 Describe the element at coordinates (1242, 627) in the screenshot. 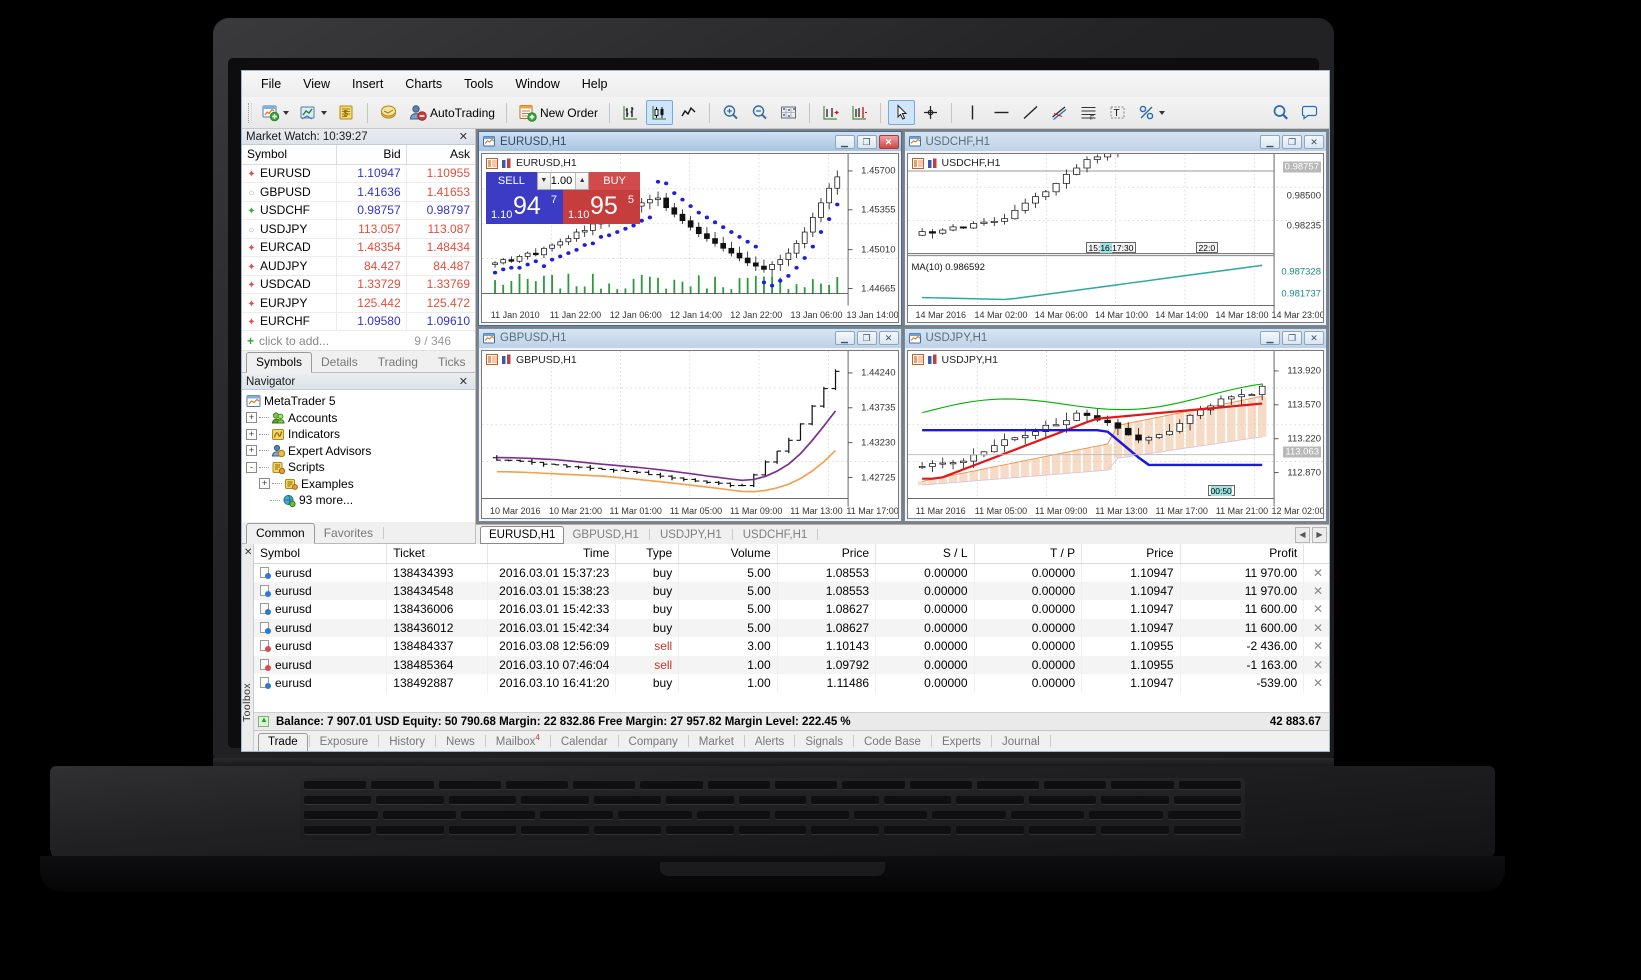

I see `cell-profit: 11 600.00` at that location.